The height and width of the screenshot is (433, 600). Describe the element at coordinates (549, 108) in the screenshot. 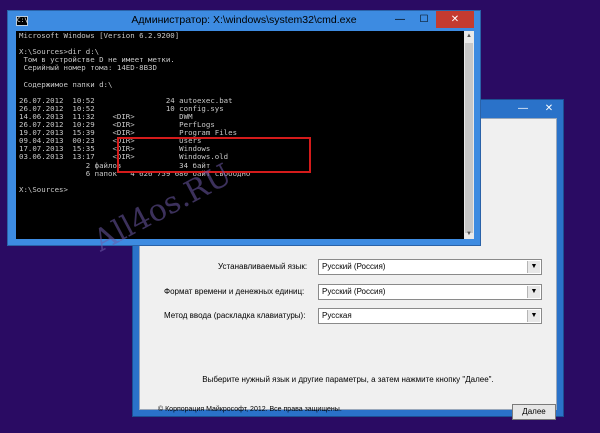

I see `setup-close-button: ✕` at that location.